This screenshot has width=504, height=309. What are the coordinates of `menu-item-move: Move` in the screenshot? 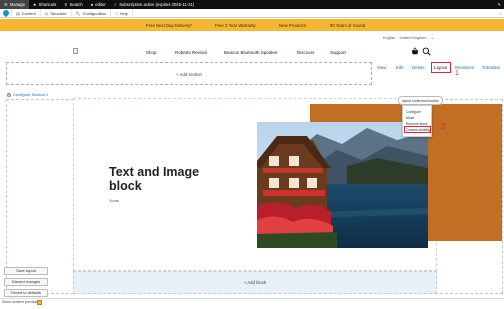 It's located at (410, 118).